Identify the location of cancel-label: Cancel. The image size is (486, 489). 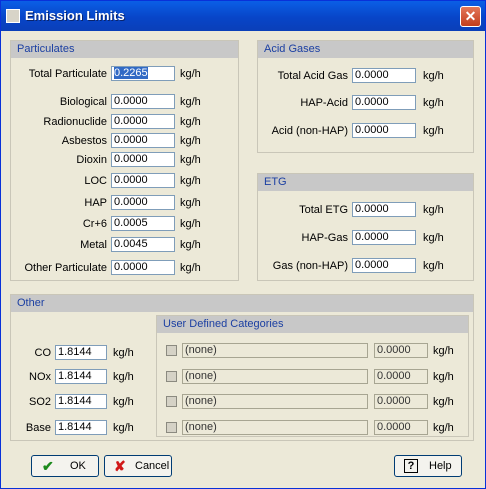
(152, 466).